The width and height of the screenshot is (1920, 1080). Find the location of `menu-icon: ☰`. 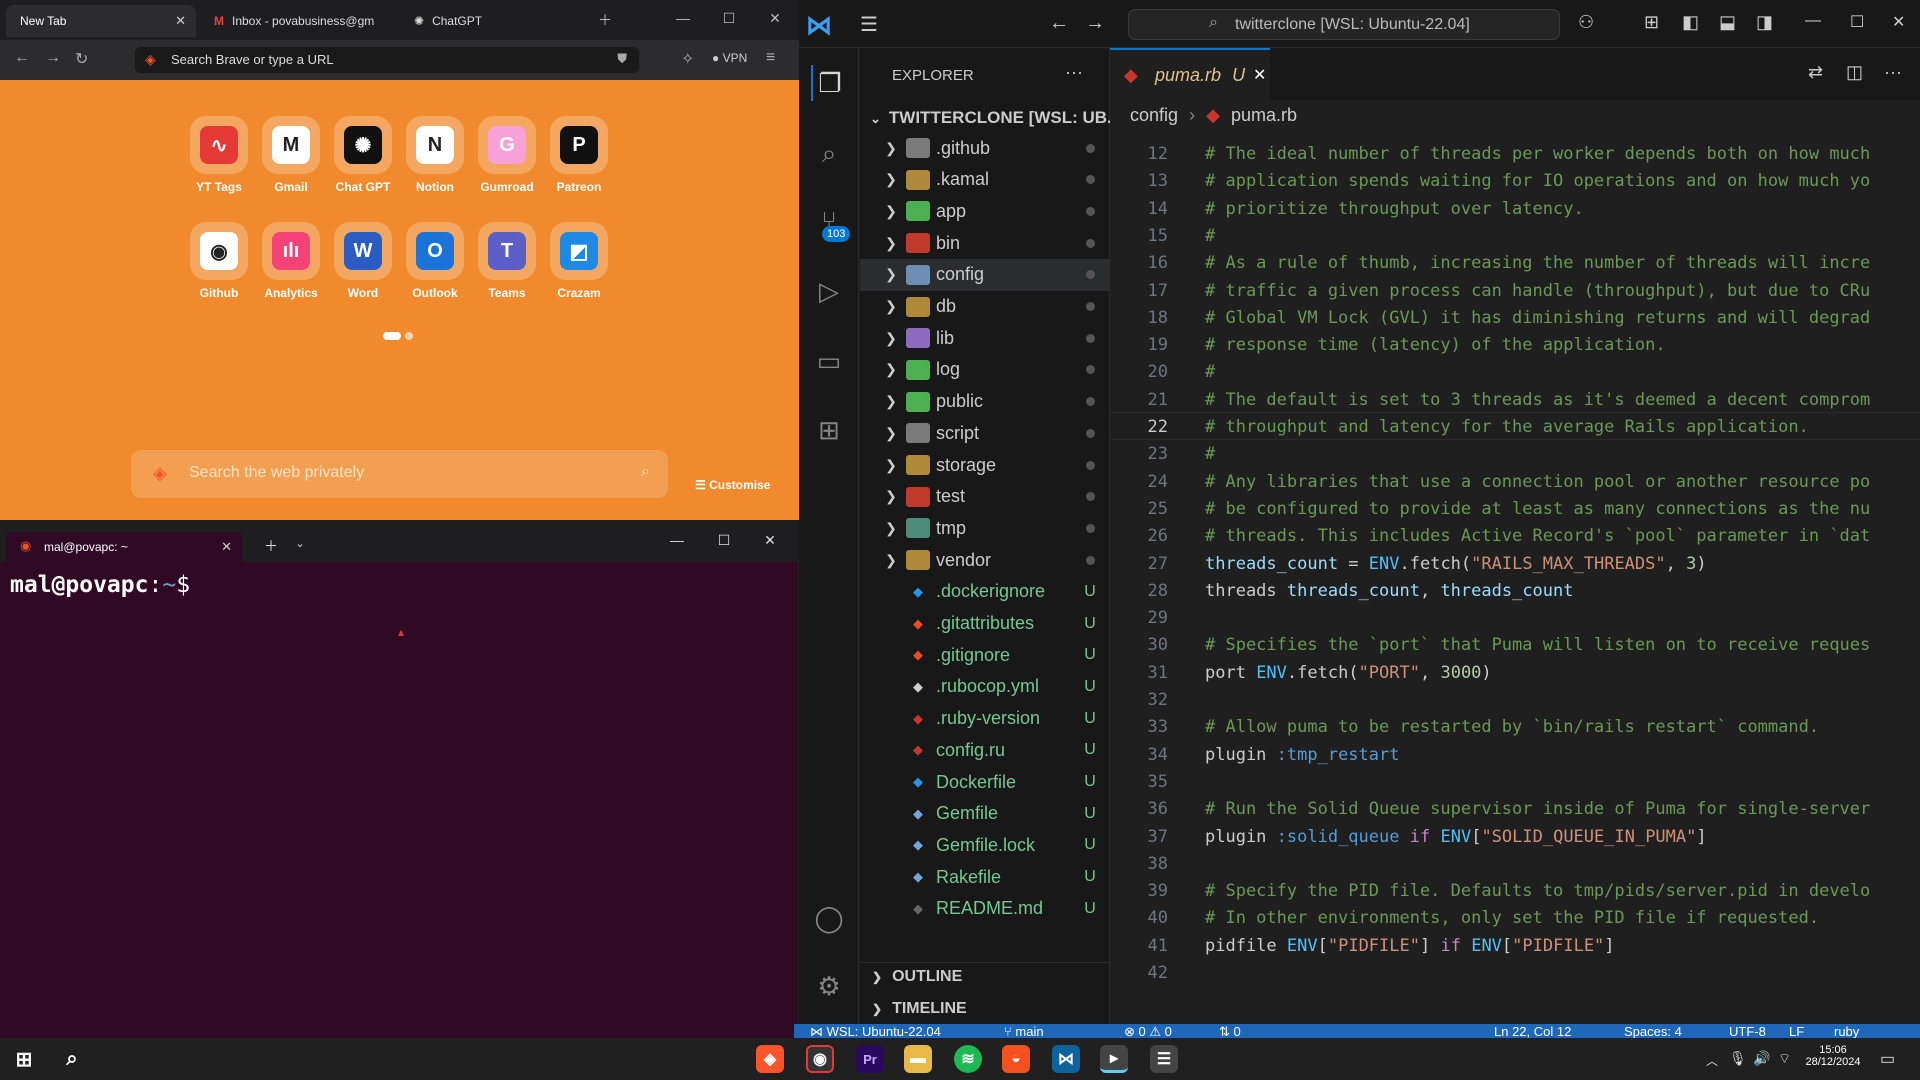

menu-icon: ☰ is located at coordinates (869, 24).